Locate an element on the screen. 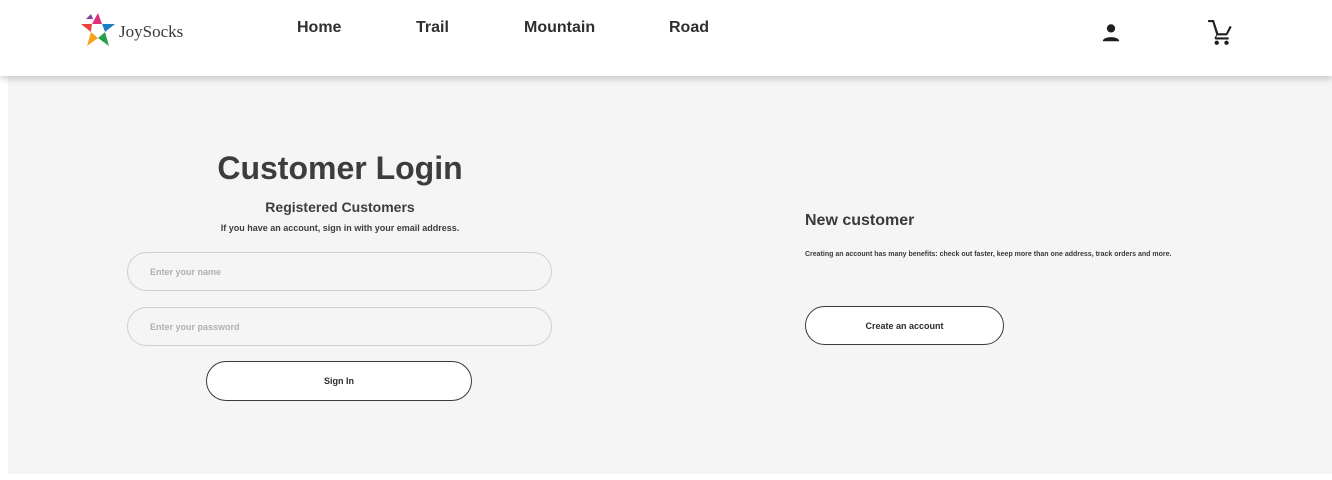 The image size is (1332, 480). account-button is located at coordinates (1111, 35).